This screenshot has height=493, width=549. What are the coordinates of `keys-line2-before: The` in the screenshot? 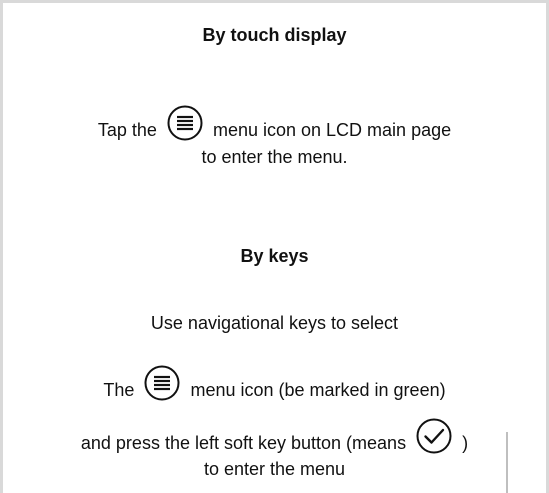 It's located at (119, 389).